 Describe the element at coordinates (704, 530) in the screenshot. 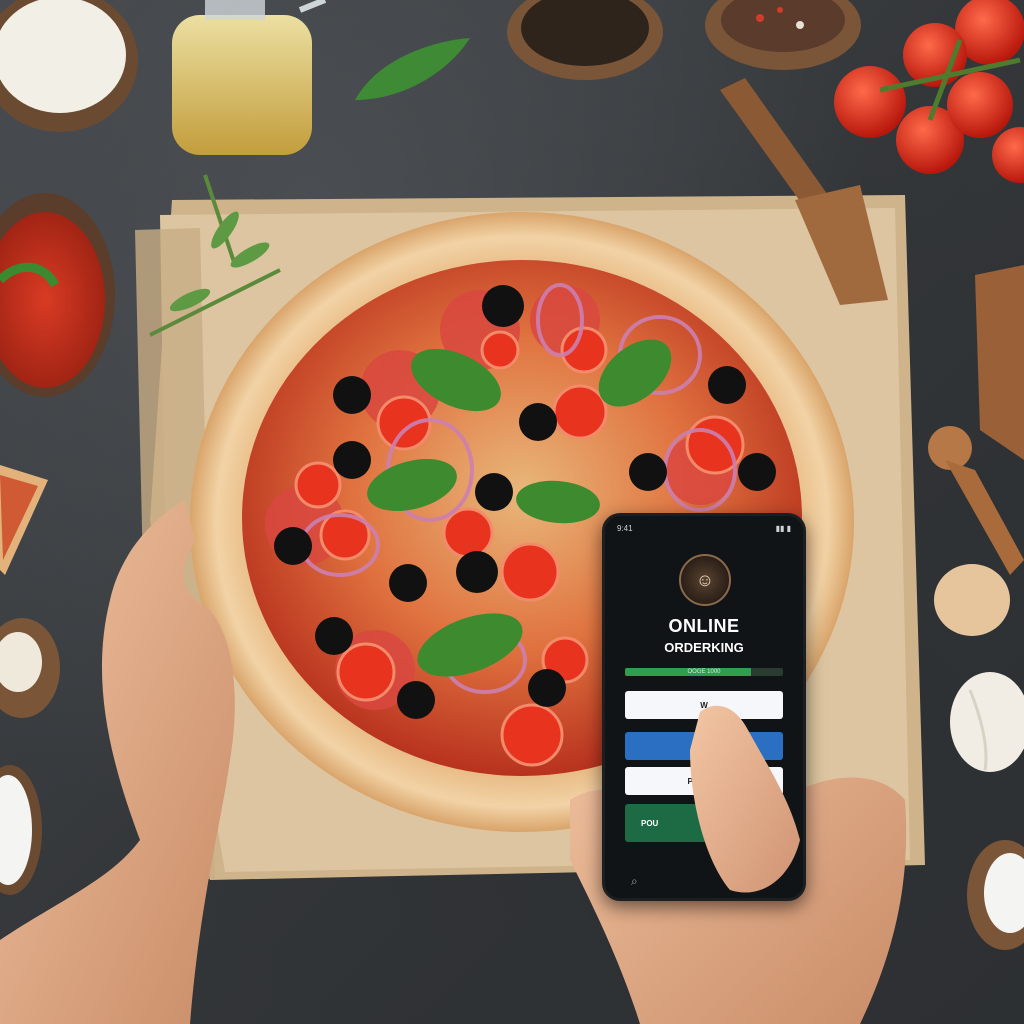

I see `status-bar: 9:41 ▮▮ ▮` at that location.